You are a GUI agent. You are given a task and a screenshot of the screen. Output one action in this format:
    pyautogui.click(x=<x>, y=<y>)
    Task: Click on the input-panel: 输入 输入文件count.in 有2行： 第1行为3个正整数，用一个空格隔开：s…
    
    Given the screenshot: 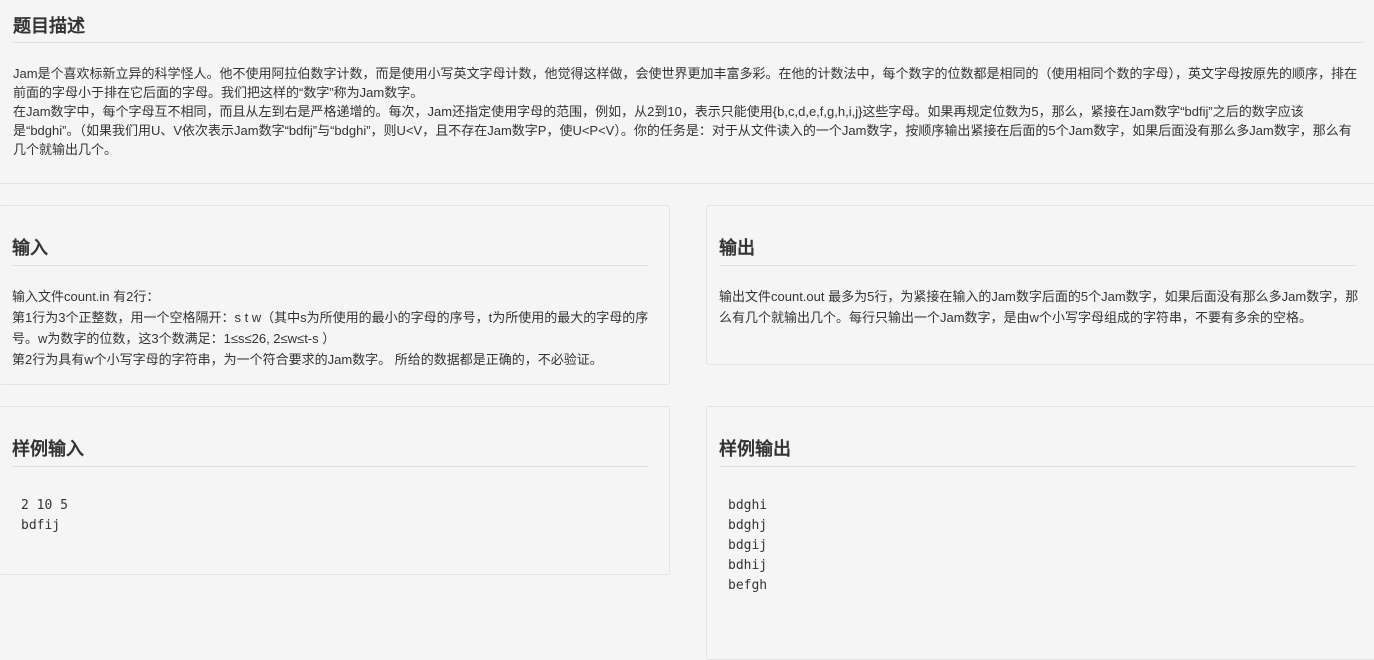 What is the action you would take?
    pyautogui.click(x=335, y=295)
    